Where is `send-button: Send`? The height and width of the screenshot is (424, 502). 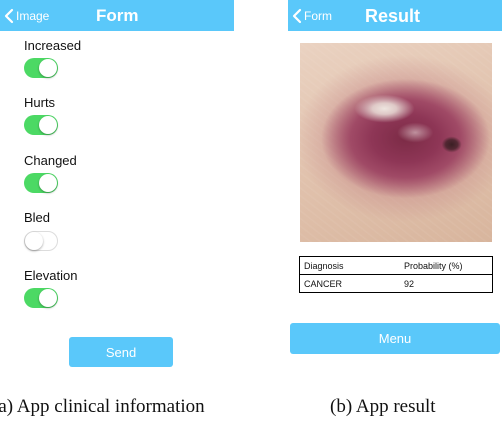 send-button: Send is located at coordinates (121, 352).